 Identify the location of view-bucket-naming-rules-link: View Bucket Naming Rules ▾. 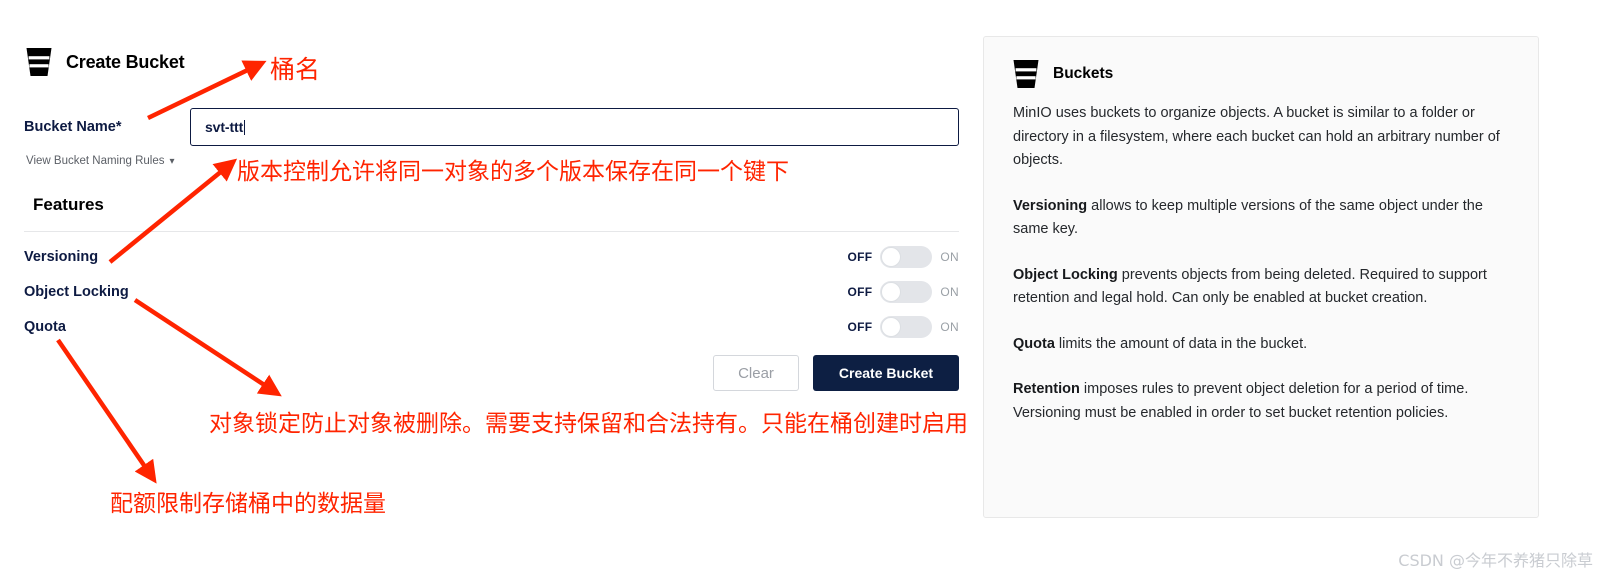
(100, 161).